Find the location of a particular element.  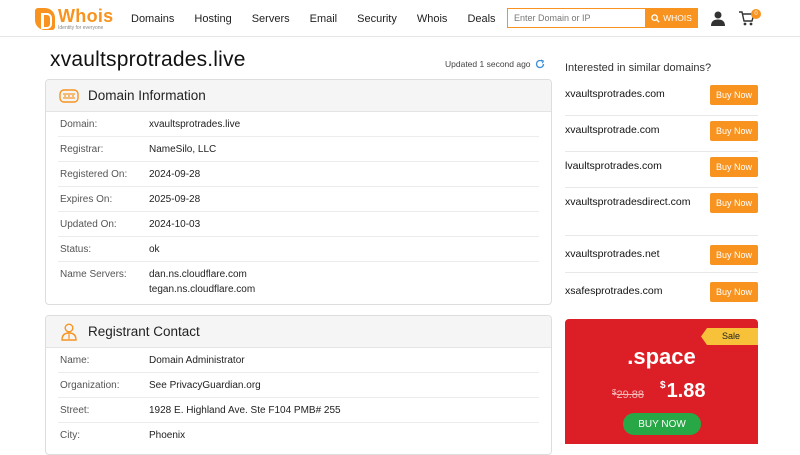

info-row-registered-on: Registered On: 2024-09-28 is located at coordinates (298, 174).